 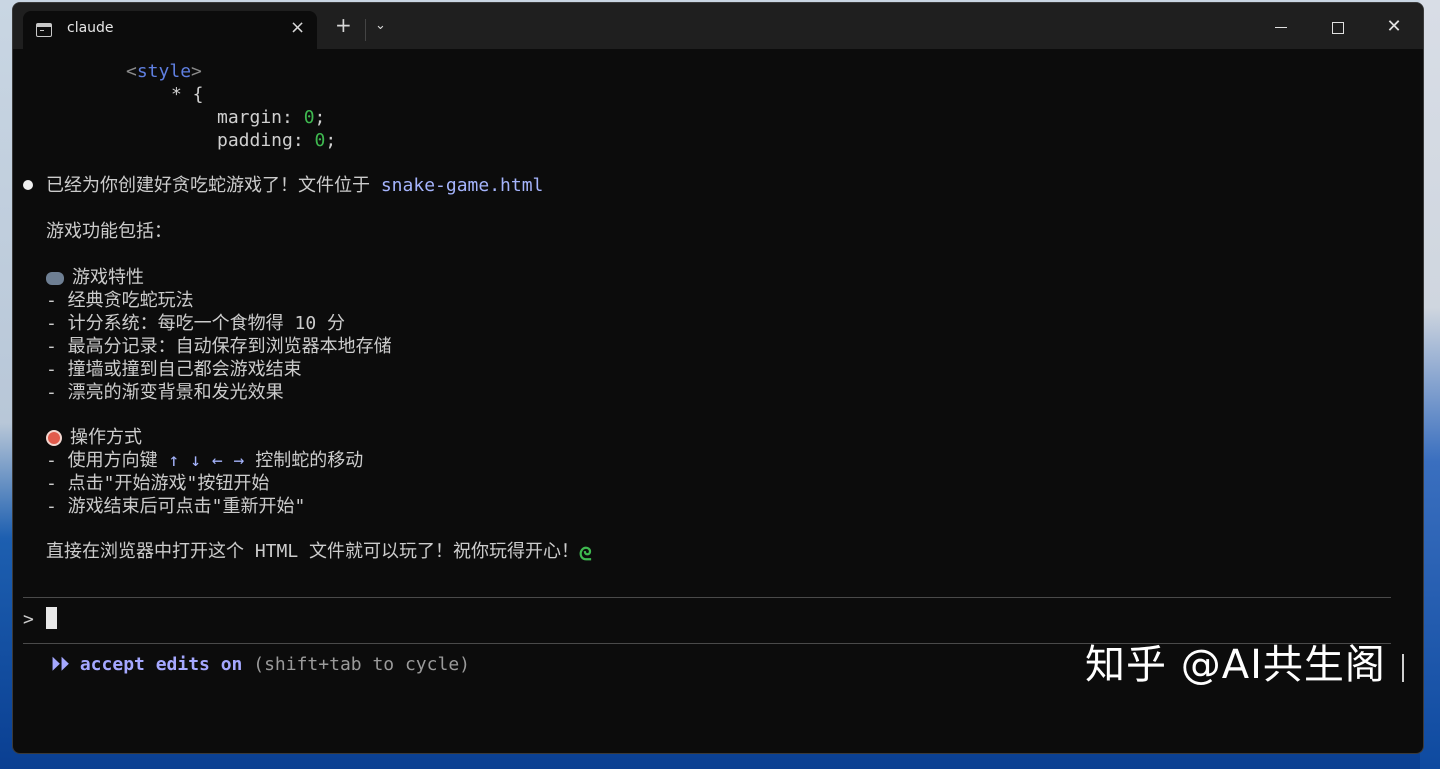 I want to click on closing-line: 直接在浏览器中打开这个 HTML 文件就可以玩了！祝你玩得开心！ᘓ, so click(x=321, y=553).